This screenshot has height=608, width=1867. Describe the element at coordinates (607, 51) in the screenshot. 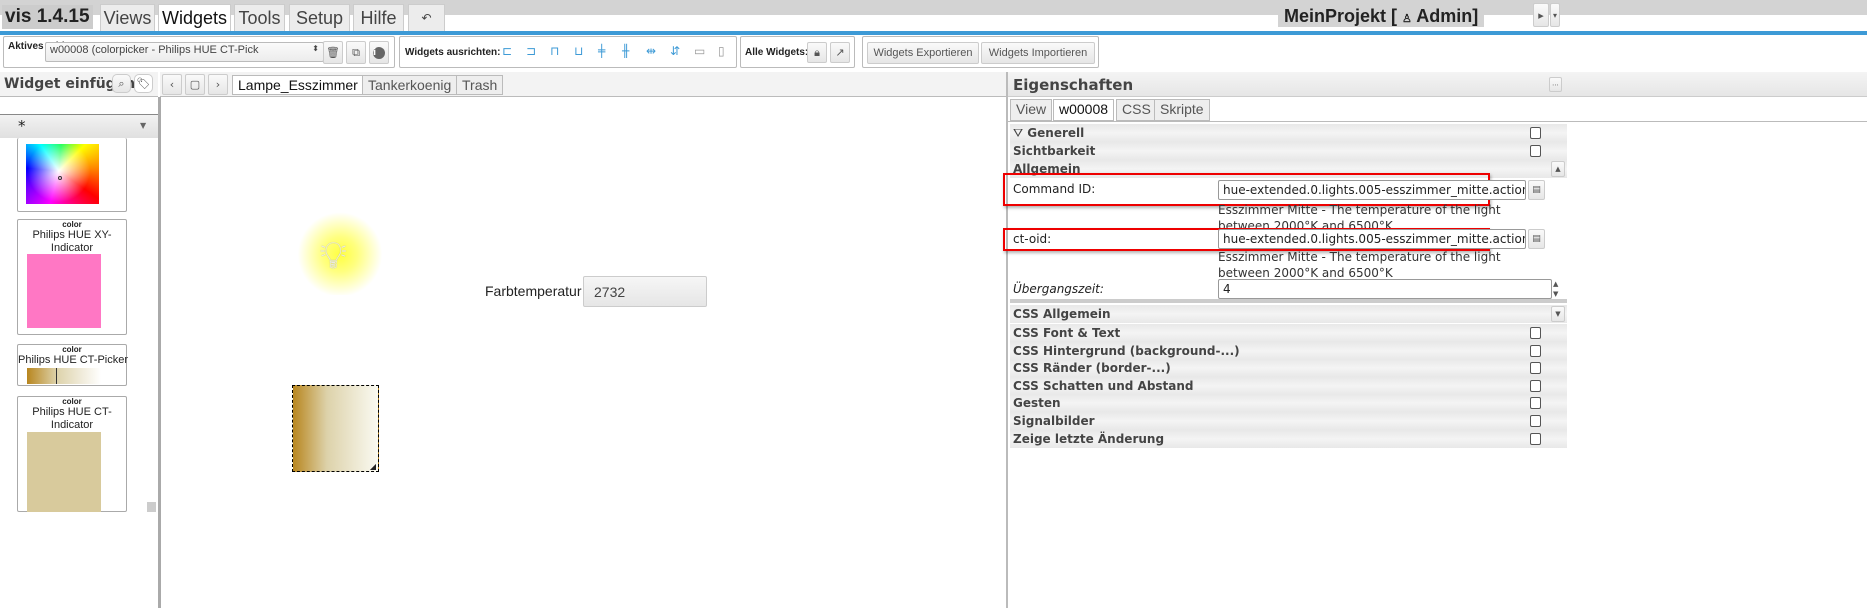

I see `align-center-v-icon: ╪` at that location.